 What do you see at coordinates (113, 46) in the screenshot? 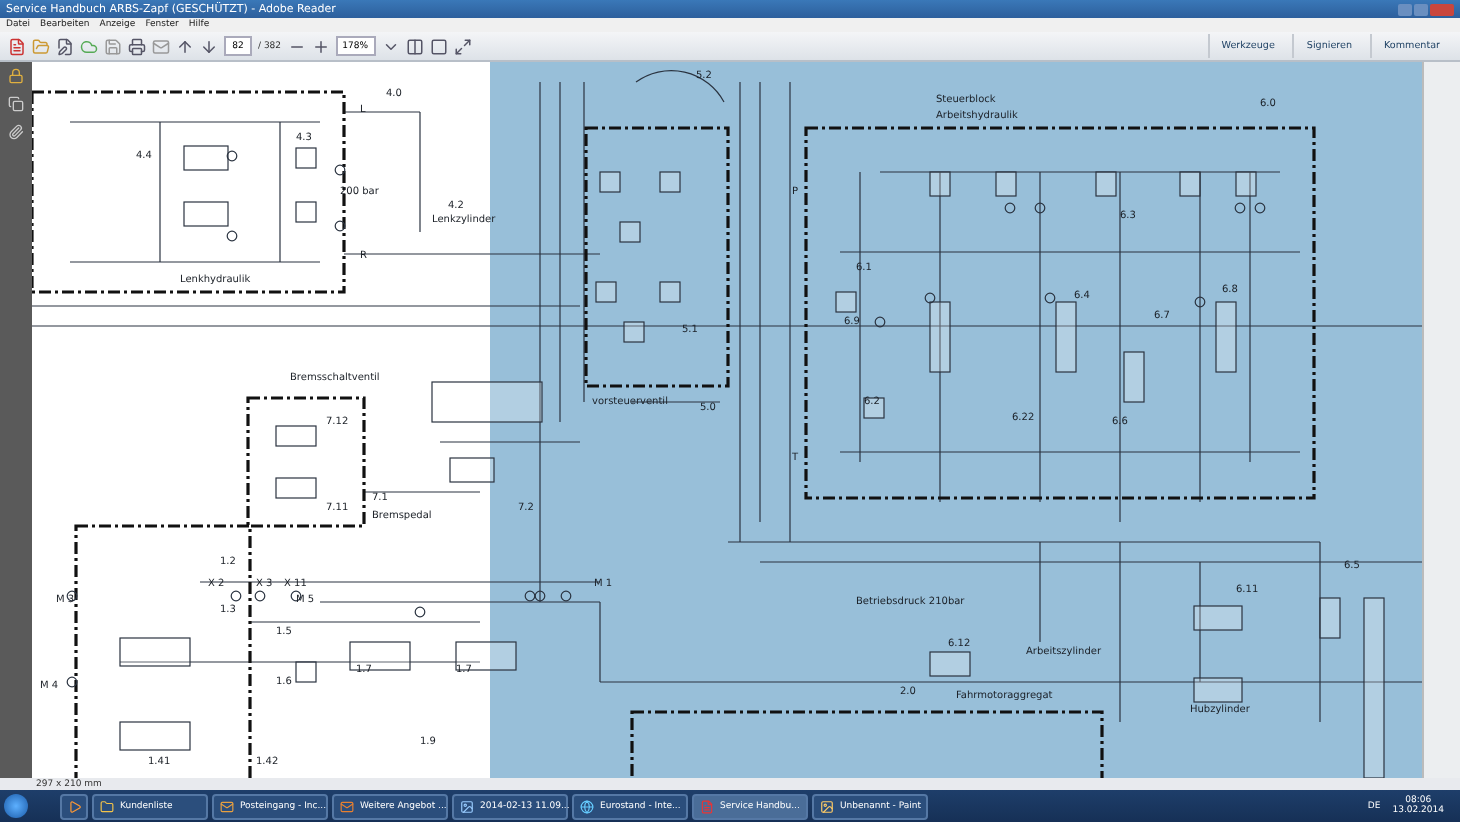
I see `save-icon` at bounding box center [113, 46].